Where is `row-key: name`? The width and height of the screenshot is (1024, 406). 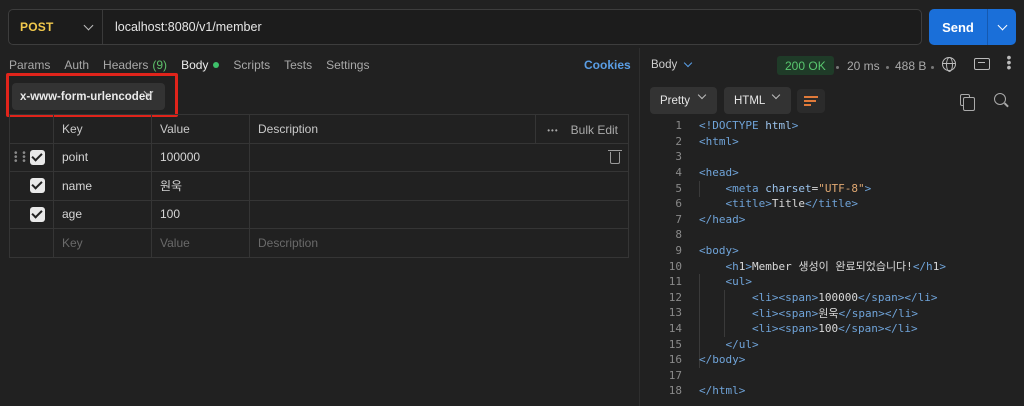 row-key: name is located at coordinates (102, 186).